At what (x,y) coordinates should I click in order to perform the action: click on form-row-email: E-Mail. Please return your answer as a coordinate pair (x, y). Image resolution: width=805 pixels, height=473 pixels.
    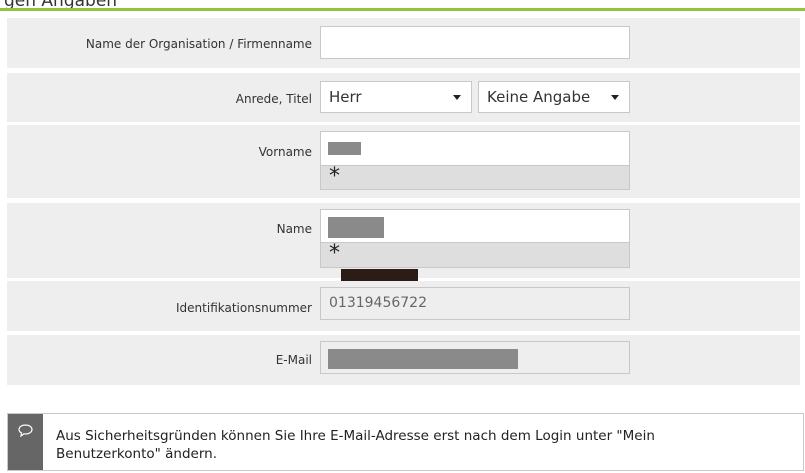
    Looking at the image, I should click on (403, 360).